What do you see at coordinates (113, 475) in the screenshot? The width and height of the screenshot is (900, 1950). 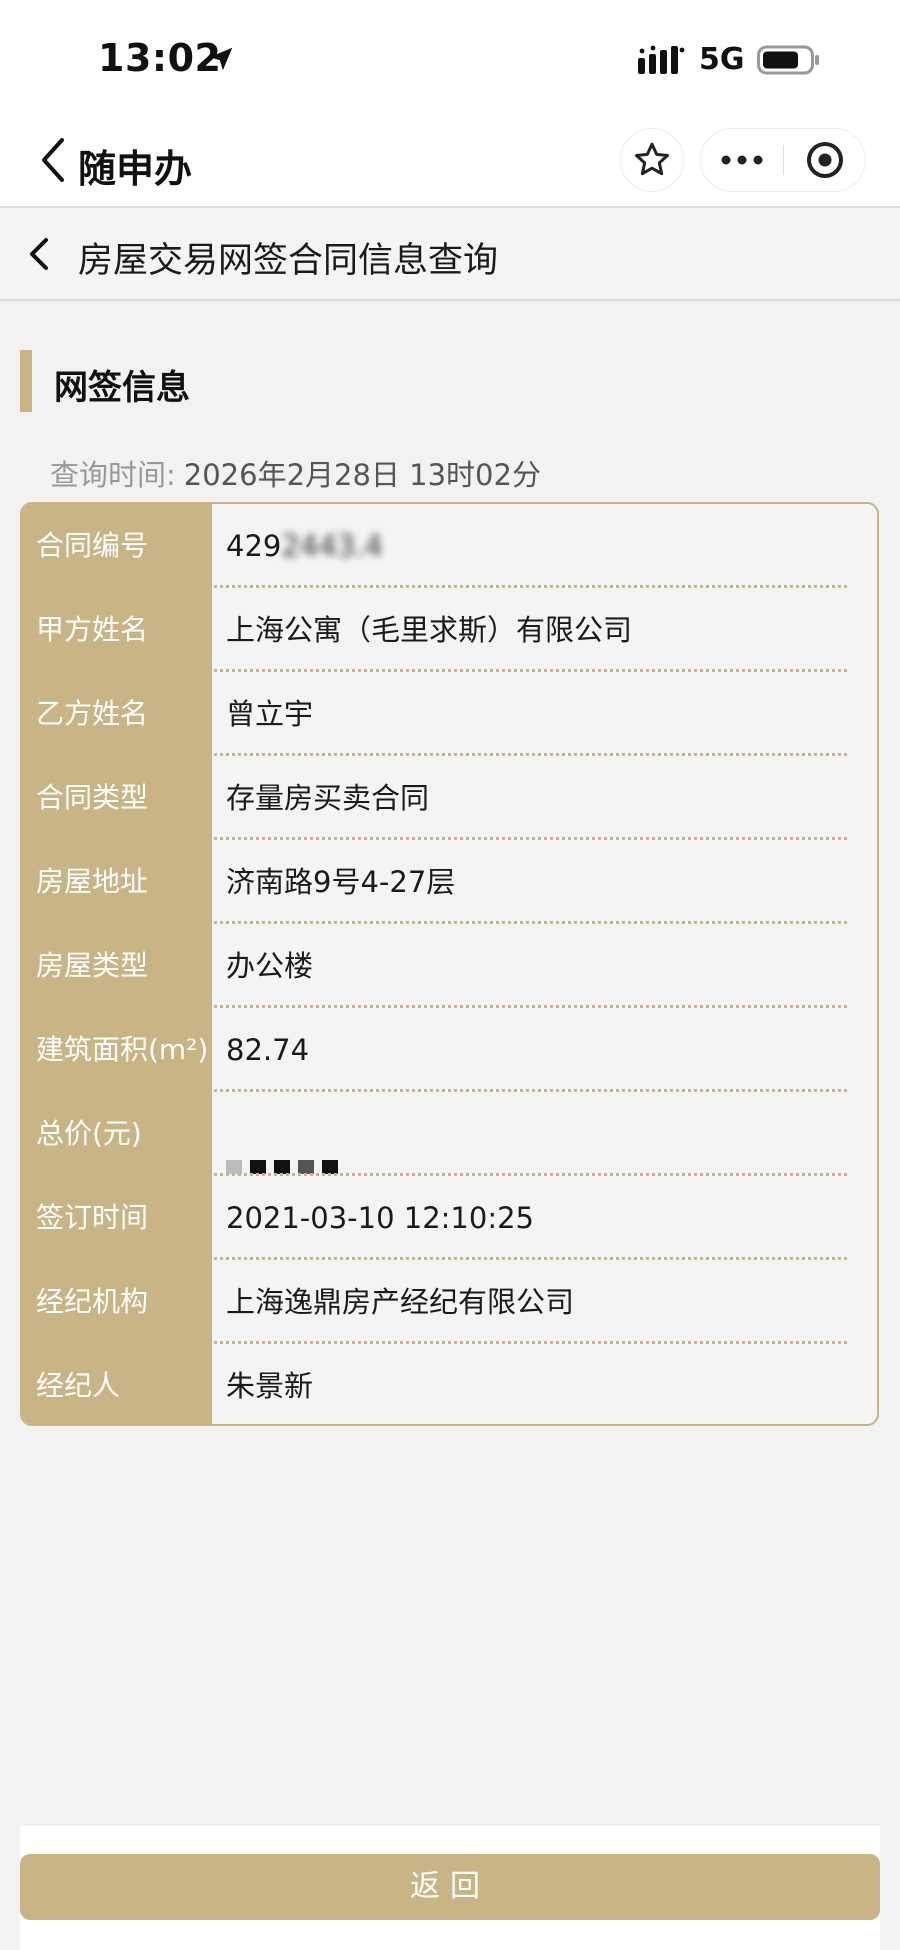 I see `query-time-label: 查询时间:` at bounding box center [113, 475].